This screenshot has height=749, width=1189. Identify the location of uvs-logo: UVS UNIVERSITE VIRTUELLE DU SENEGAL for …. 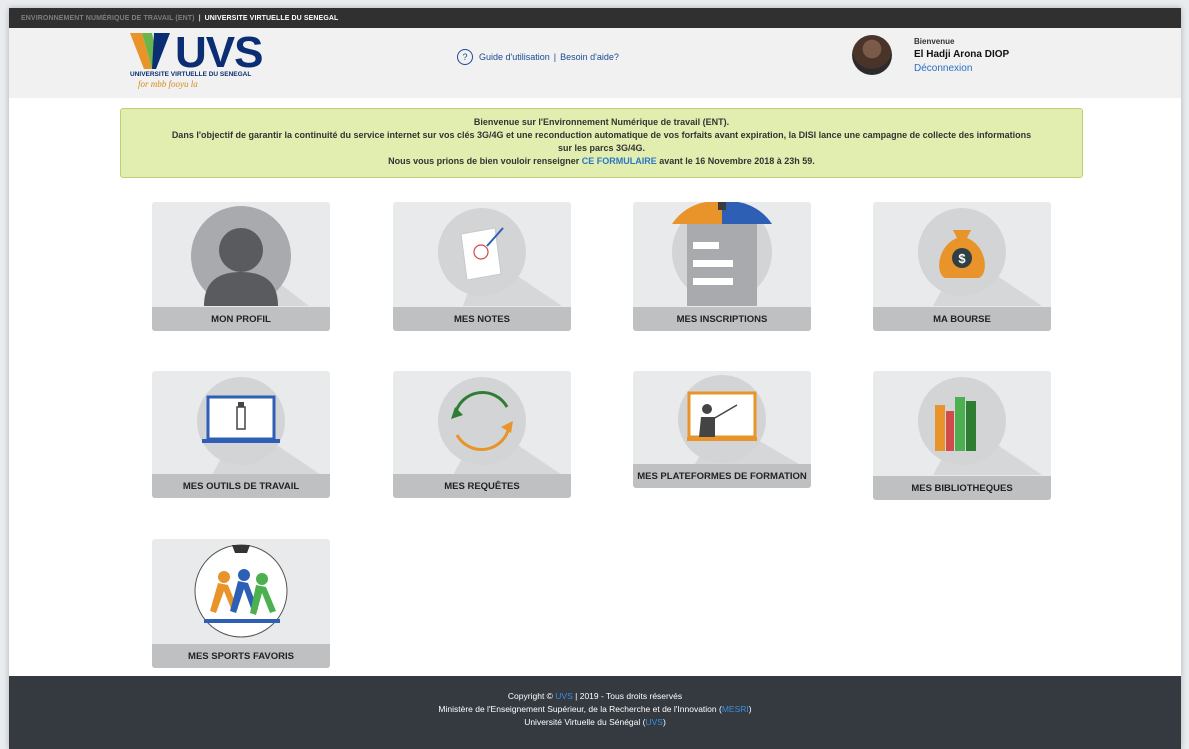
(196, 60).